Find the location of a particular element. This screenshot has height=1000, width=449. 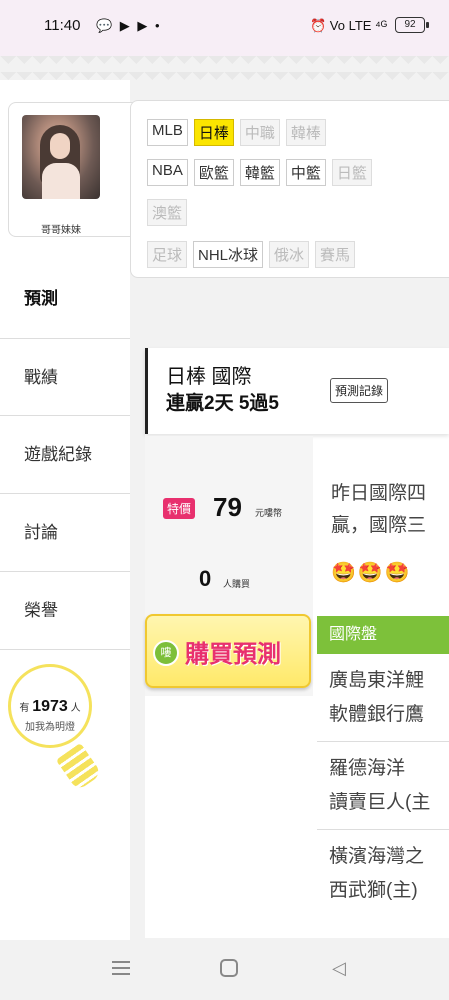

decorative-band is located at coordinates (224, 68).